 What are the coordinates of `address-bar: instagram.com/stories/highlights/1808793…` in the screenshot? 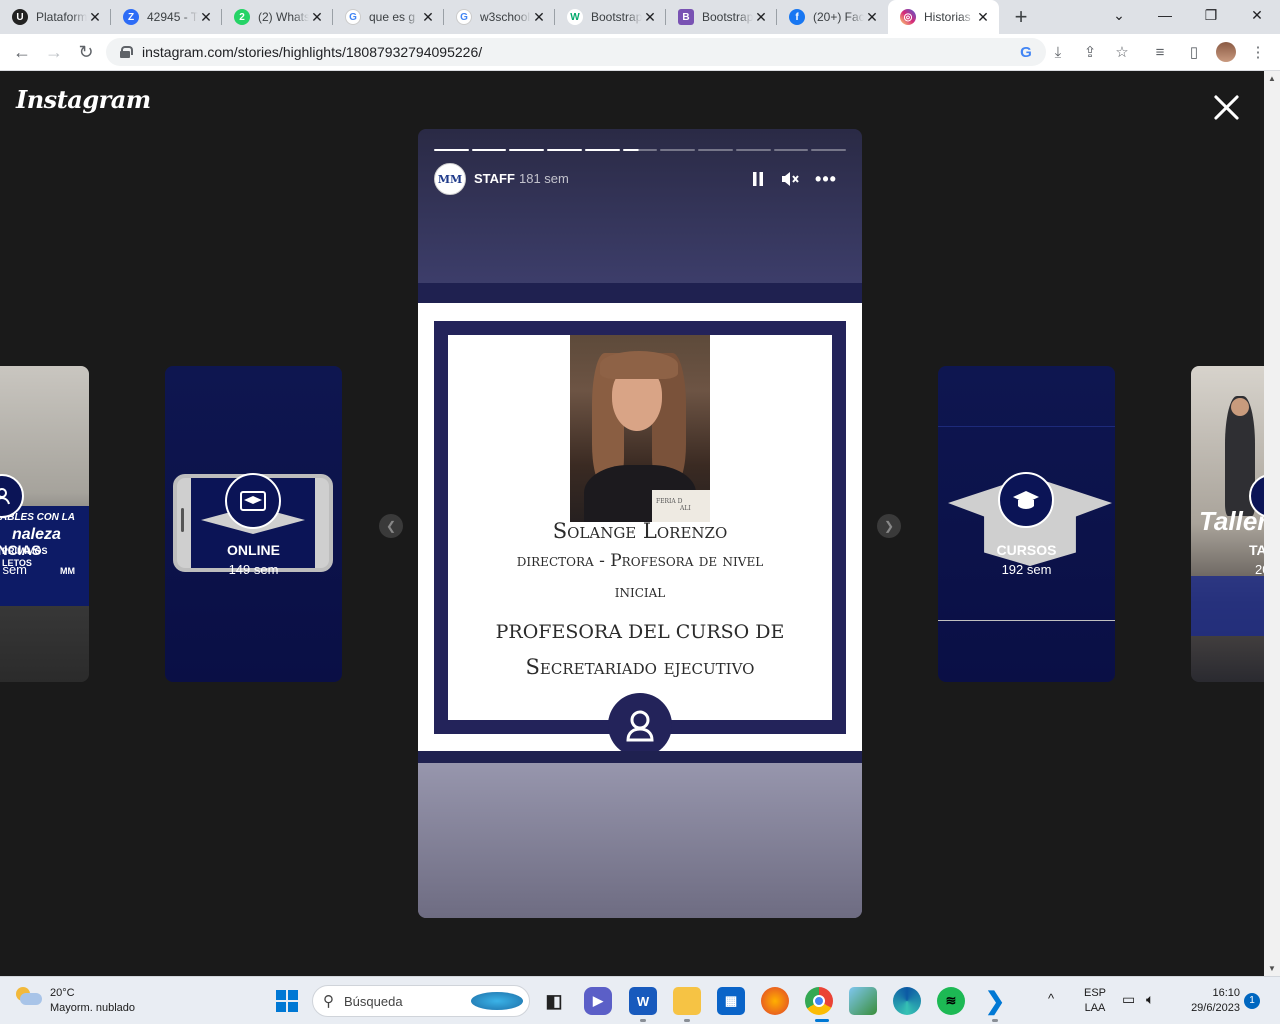 It's located at (576, 52).